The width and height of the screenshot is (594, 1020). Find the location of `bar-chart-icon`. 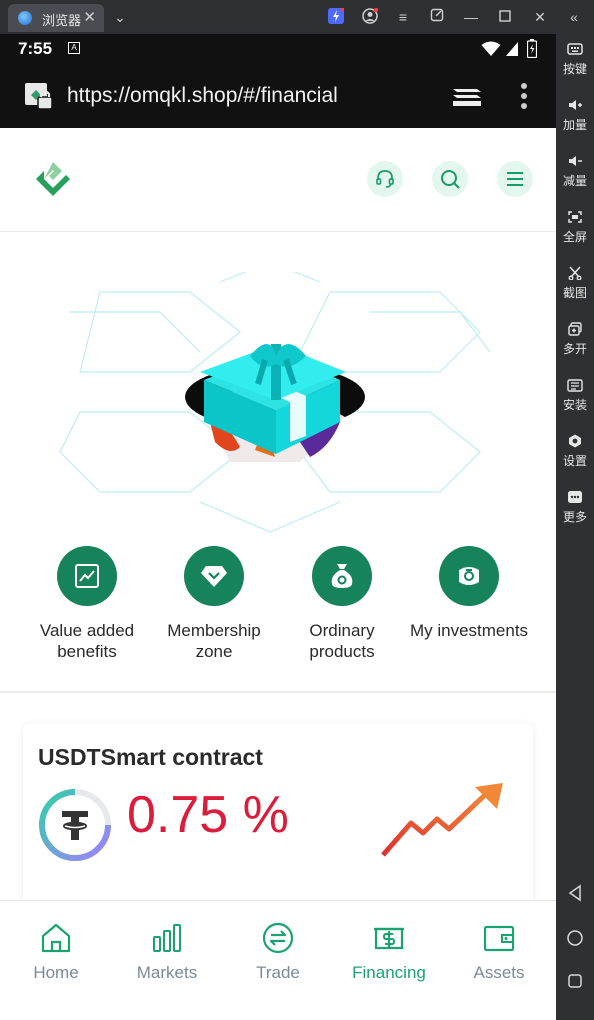

bar-chart-icon is located at coordinates (167, 938).